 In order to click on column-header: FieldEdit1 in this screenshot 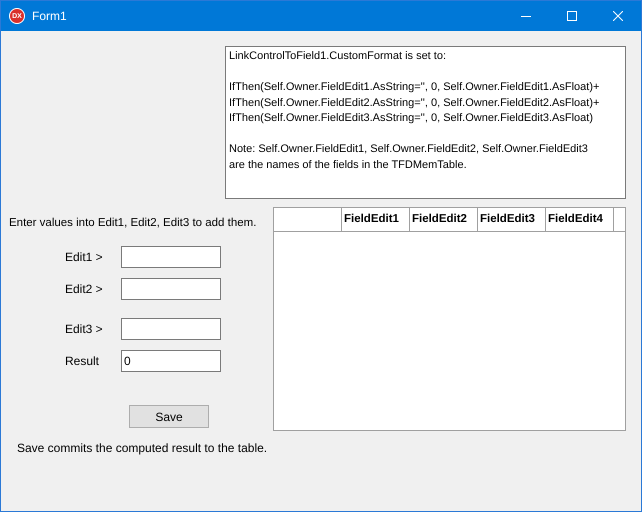, I will do `click(376, 219)`.